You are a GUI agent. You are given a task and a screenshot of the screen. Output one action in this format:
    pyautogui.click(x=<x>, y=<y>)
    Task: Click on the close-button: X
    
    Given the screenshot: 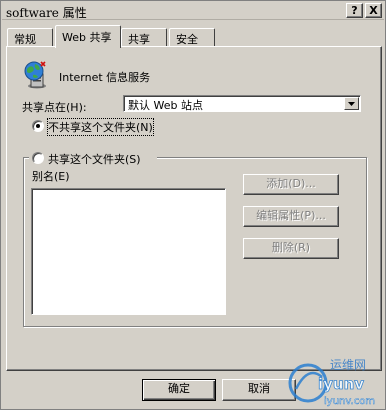 What is the action you would take?
    pyautogui.click(x=373, y=10)
    